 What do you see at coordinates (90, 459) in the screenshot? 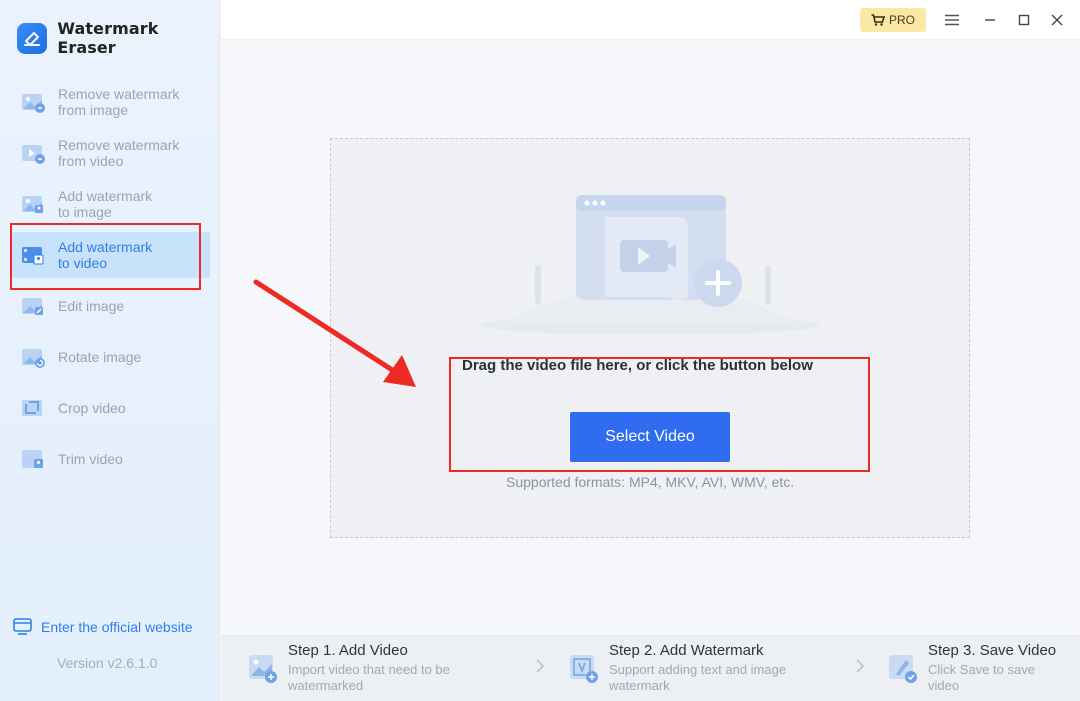
I see `sidebar-item-label: Trim video` at bounding box center [90, 459].